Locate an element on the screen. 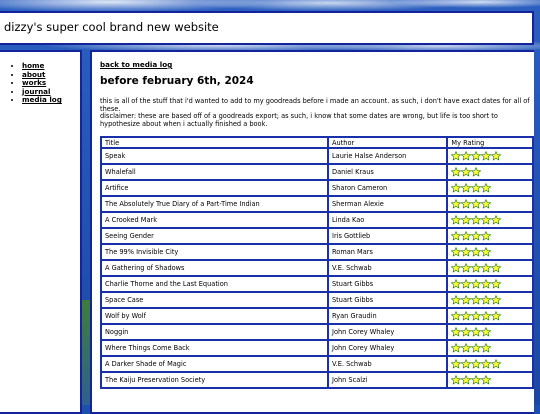 The width and height of the screenshot is (540, 414). nav-list: home about works journal media log is located at coordinates (31, 83).